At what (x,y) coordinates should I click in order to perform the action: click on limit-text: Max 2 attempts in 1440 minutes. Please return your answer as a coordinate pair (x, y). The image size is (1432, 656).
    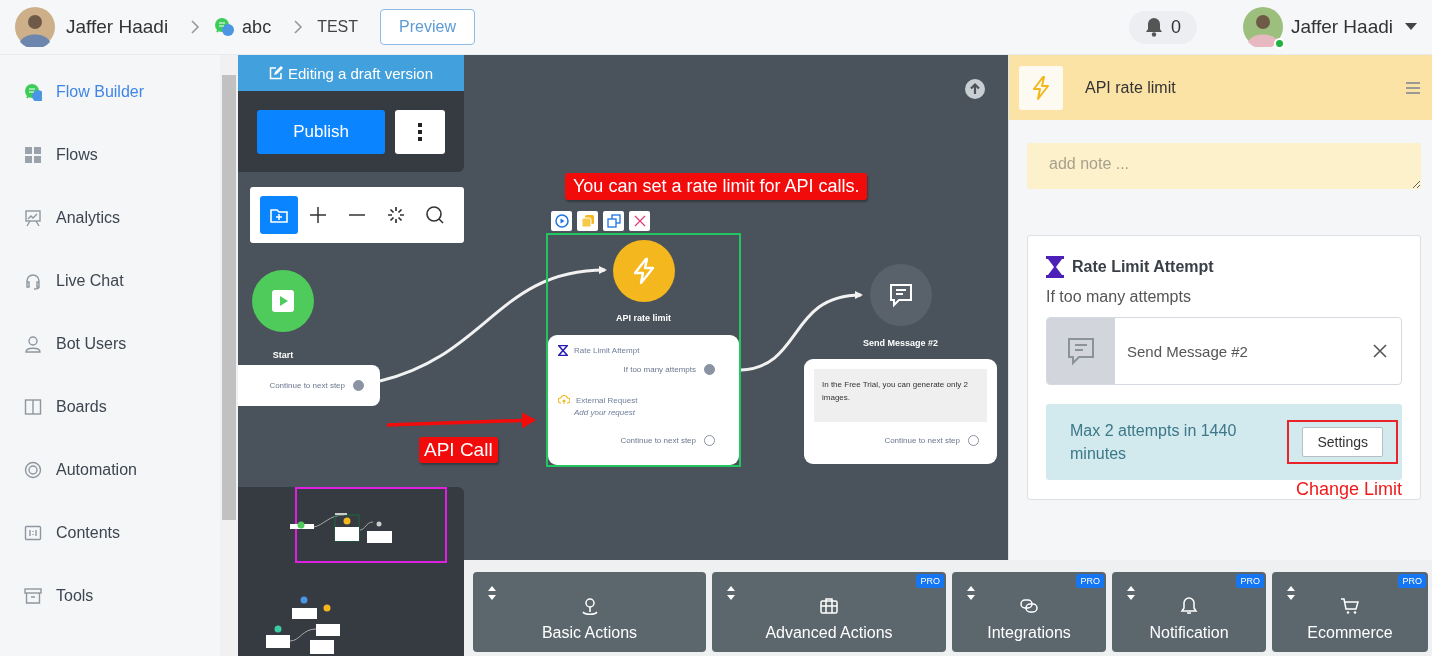
    Looking at the image, I should click on (1154, 442).